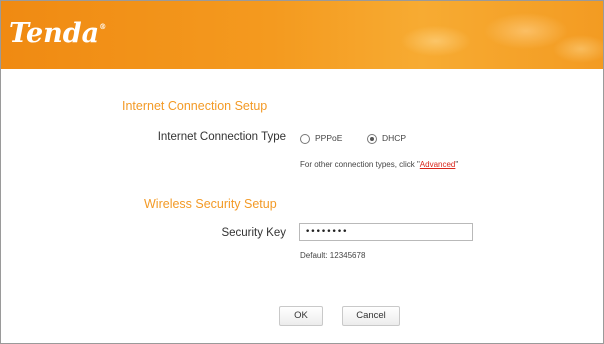 This screenshot has width=604, height=344. Describe the element at coordinates (58, 33) in the screenshot. I see `tenda-logo: Tenda®` at that location.